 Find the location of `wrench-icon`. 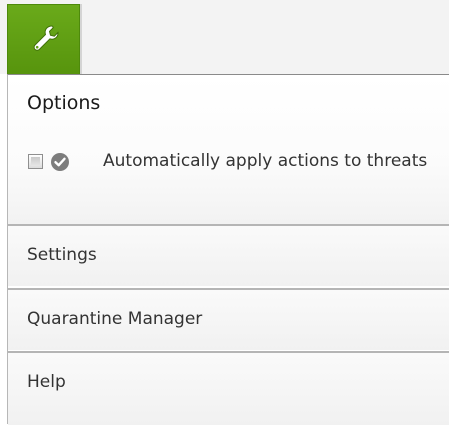

wrench-icon is located at coordinates (46, 38).